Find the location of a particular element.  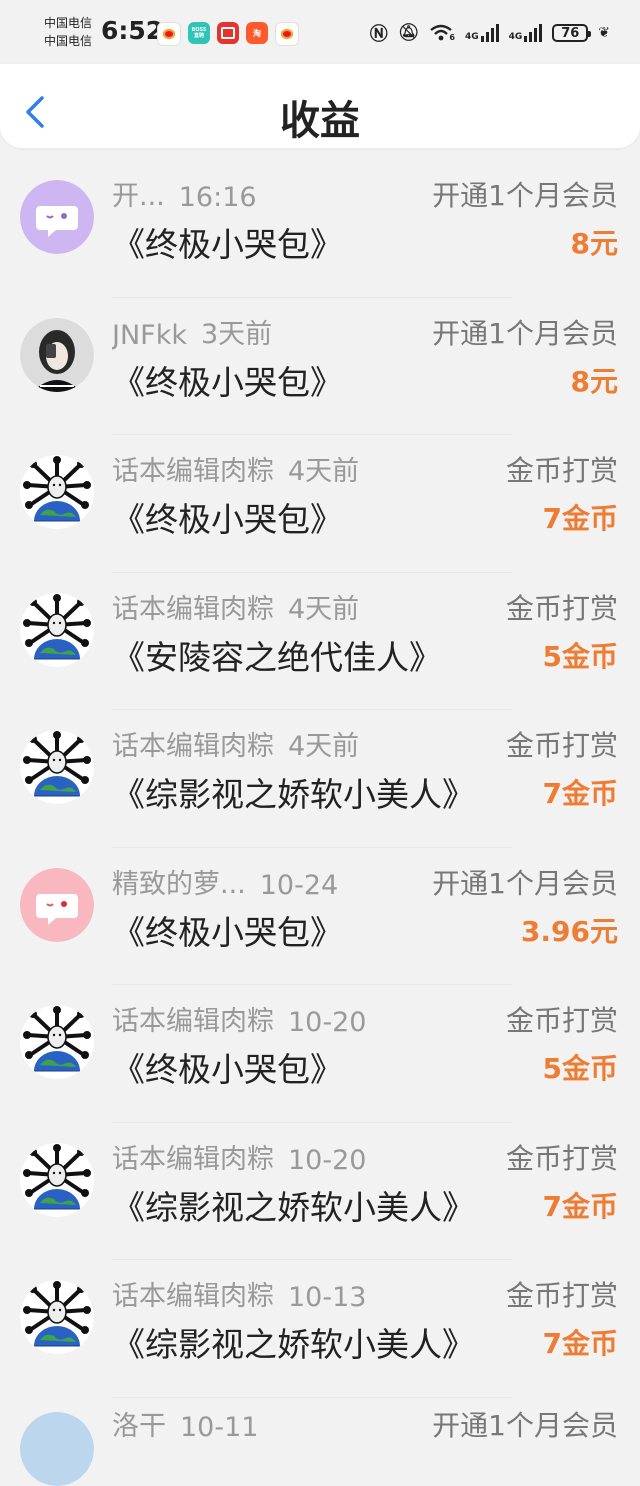

record-time: 16:16 is located at coordinates (217, 197).